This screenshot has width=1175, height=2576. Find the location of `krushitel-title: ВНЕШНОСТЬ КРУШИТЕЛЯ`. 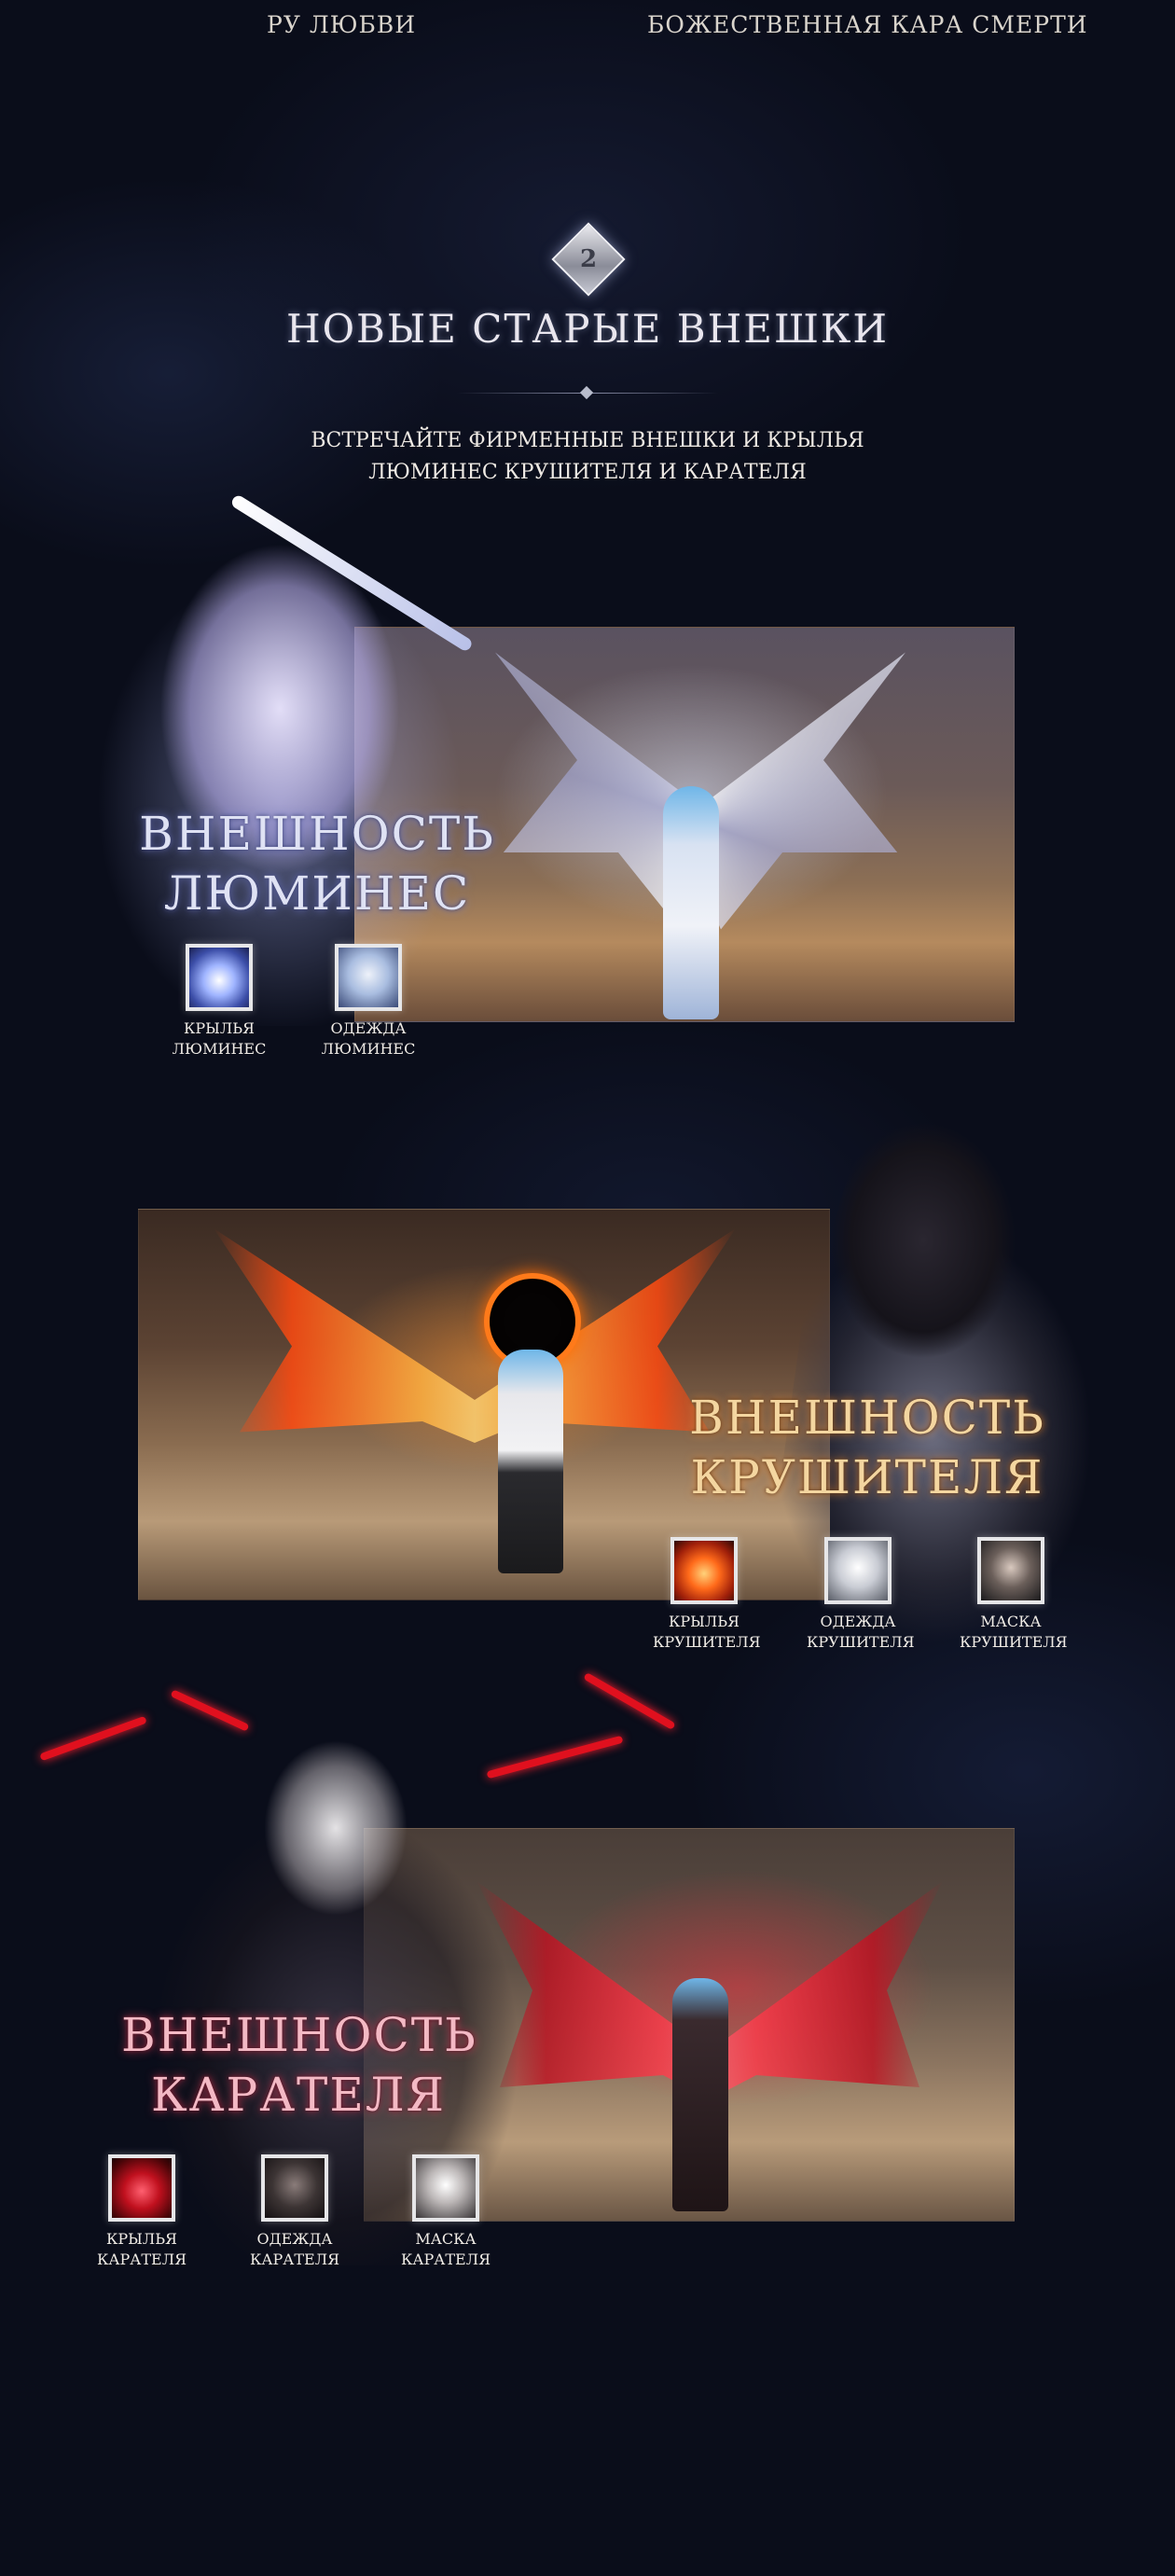

krushitel-title: ВНЕШНОСТЬ КРУШИТЕЛЯ is located at coordinates (867, 1447).